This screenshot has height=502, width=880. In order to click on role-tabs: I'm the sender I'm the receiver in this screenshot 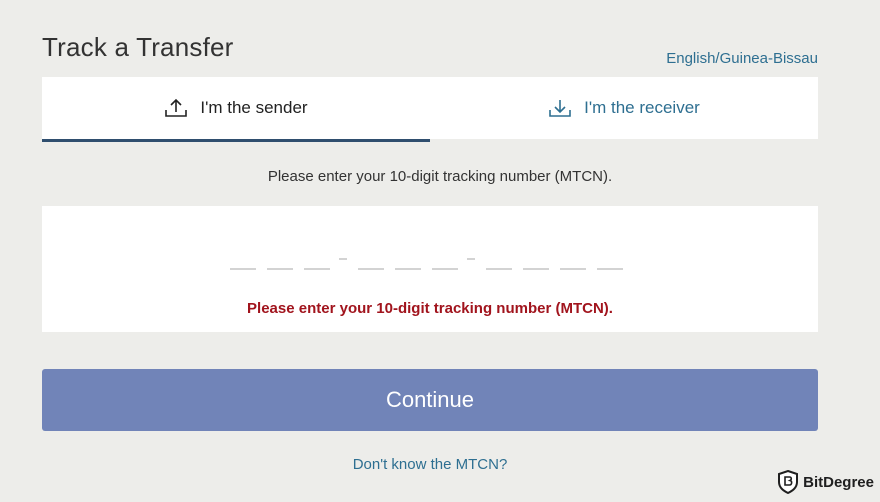, I will do `click(430, 109)`.